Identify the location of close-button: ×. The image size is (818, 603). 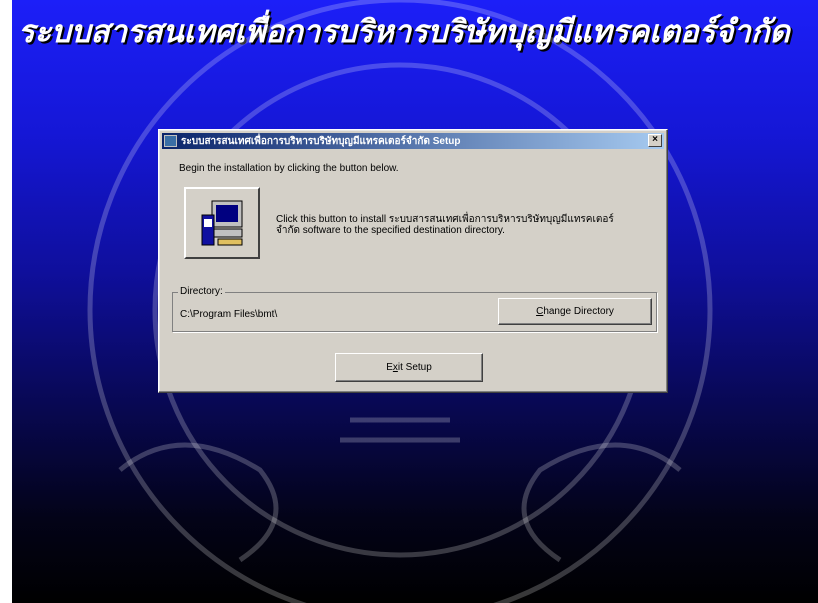
(655, 140).